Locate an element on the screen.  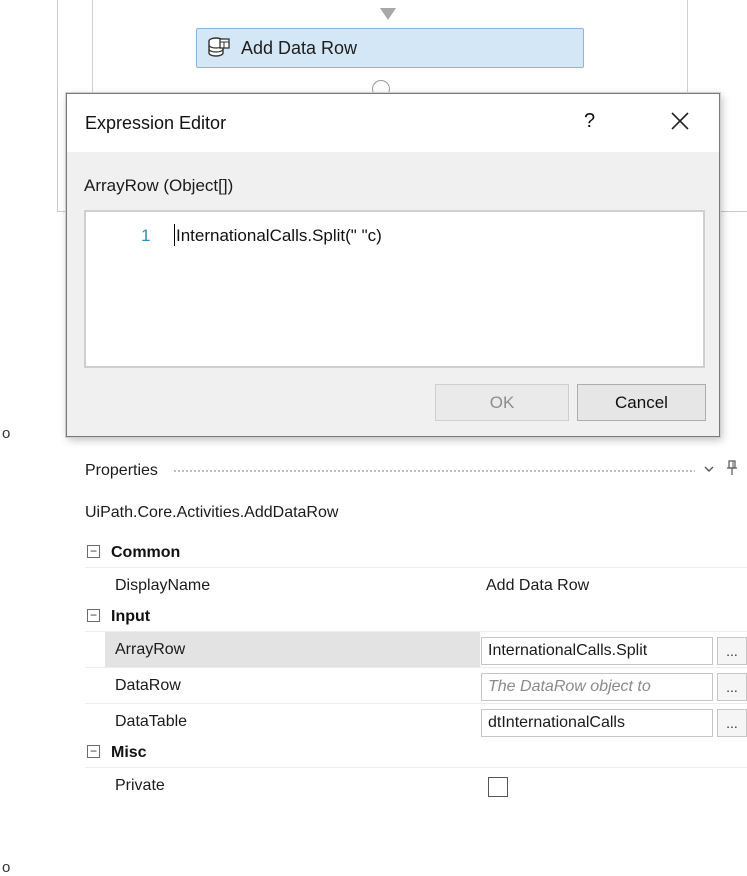
expression-code: InternationalCalls.Split(" "c) is located at coordinates (279, 236).